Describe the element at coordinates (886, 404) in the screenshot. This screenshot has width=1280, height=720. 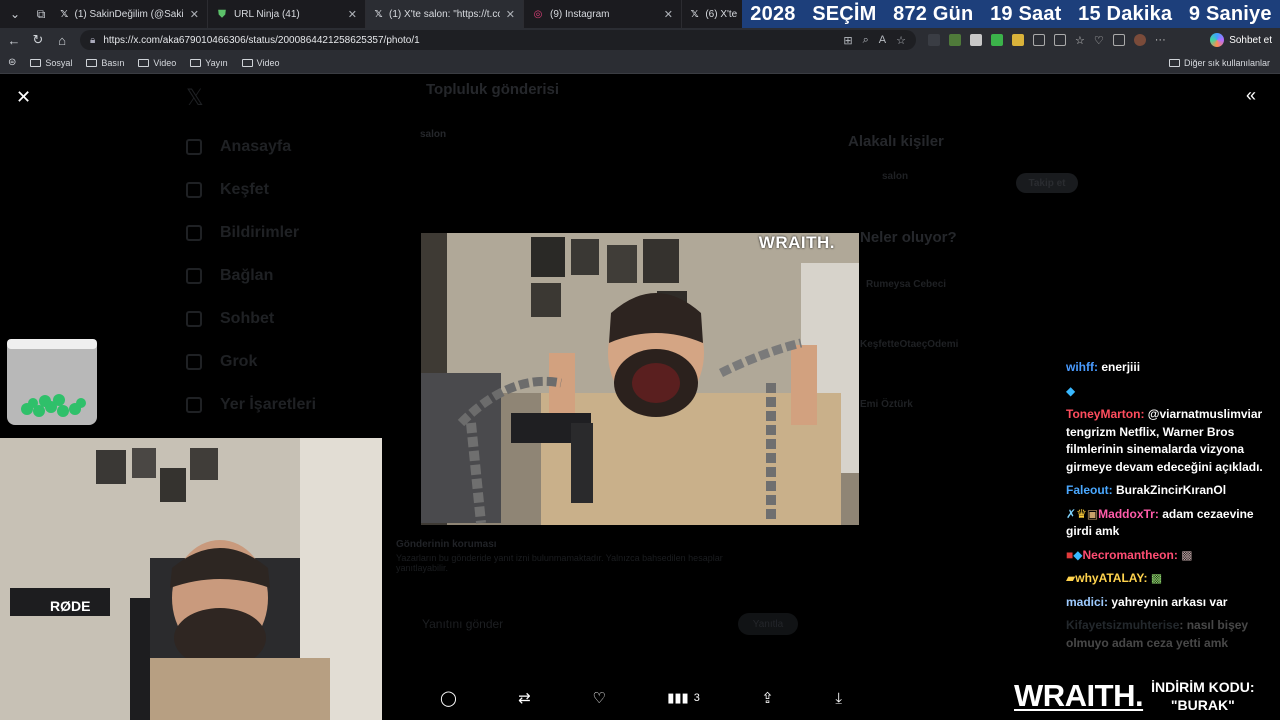
I see `trending-item: Emi Öztürk` at that location.